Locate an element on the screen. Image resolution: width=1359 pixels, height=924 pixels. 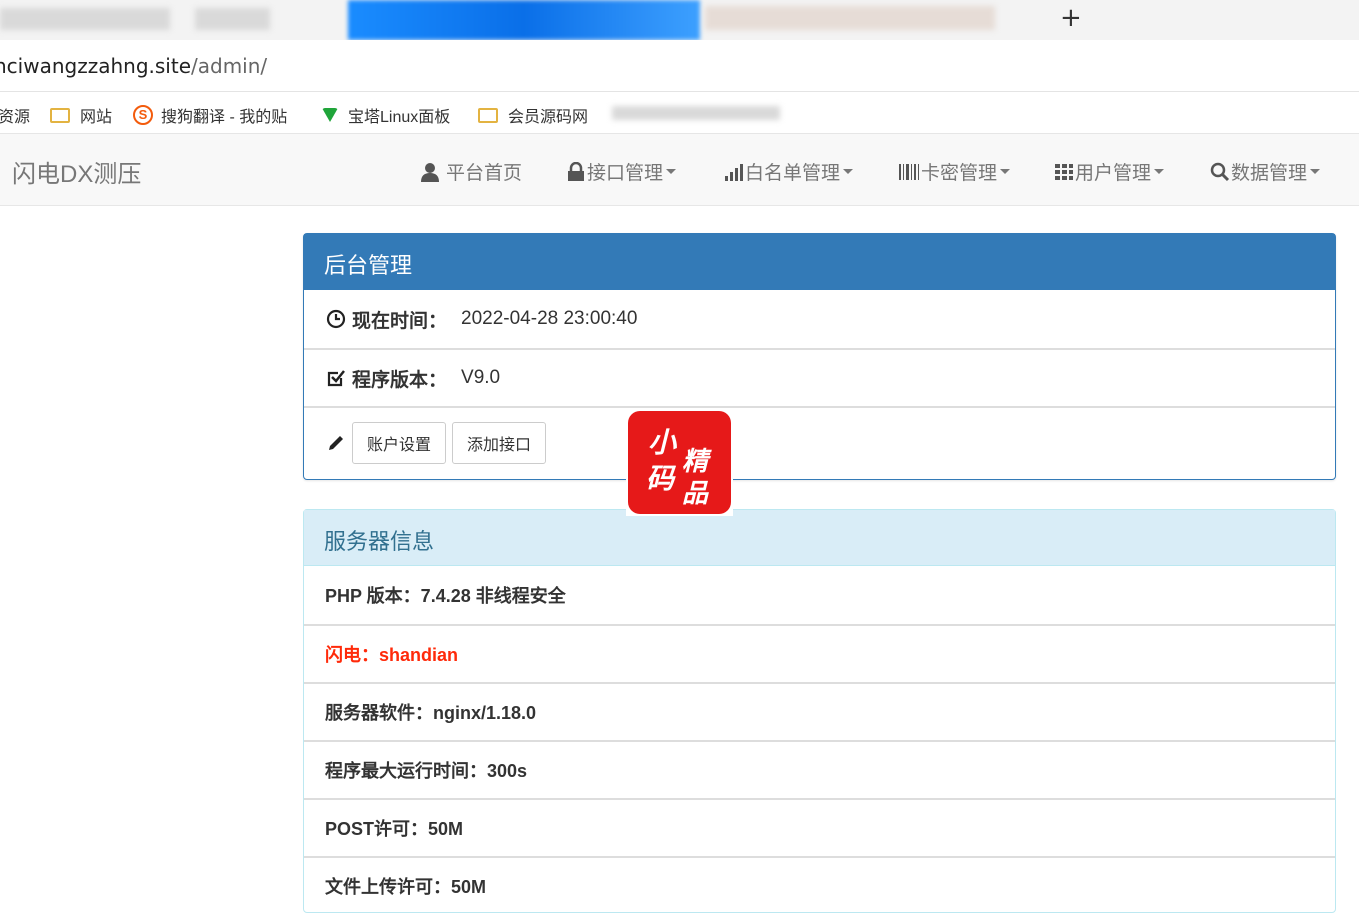
nav-item-whitelist: 白名单管理 is located at coordinates (789, 171).